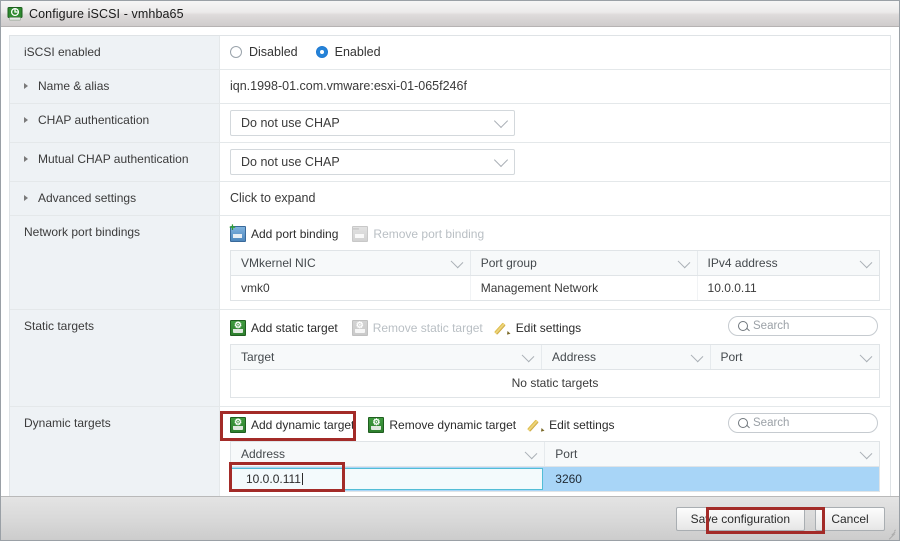 The image size is (900, 541). Describe the element at coordinates (803, 423) in the screenshot. I see `dynamic-targets-search-input: Search` at that location.